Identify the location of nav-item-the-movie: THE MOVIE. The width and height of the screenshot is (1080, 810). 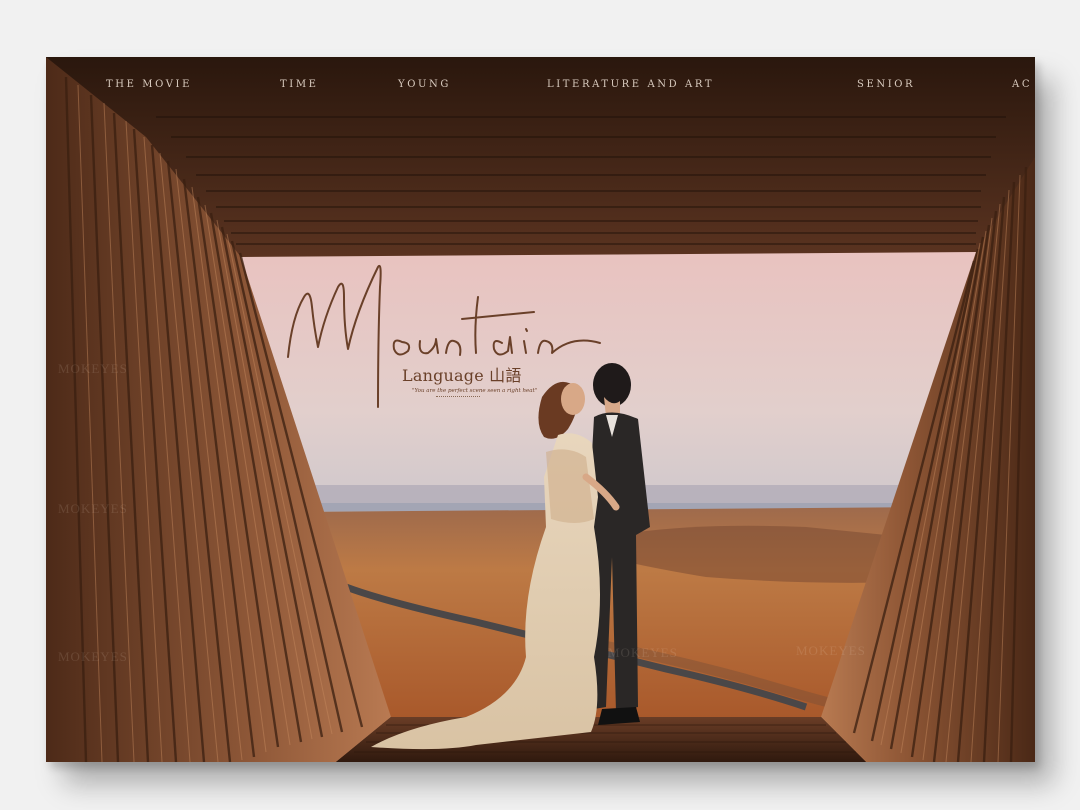
(149, 84).